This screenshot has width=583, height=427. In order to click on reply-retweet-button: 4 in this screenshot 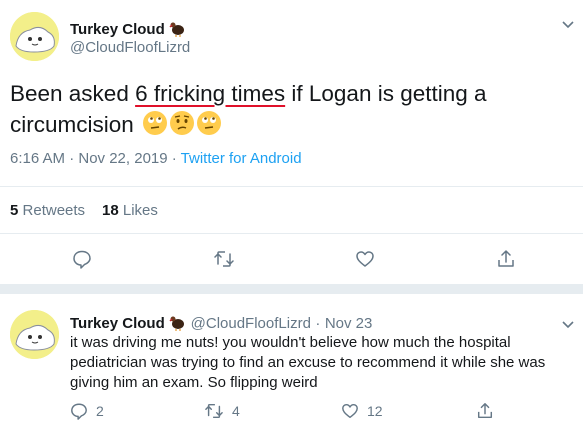, I will do `click(222, 411)`.